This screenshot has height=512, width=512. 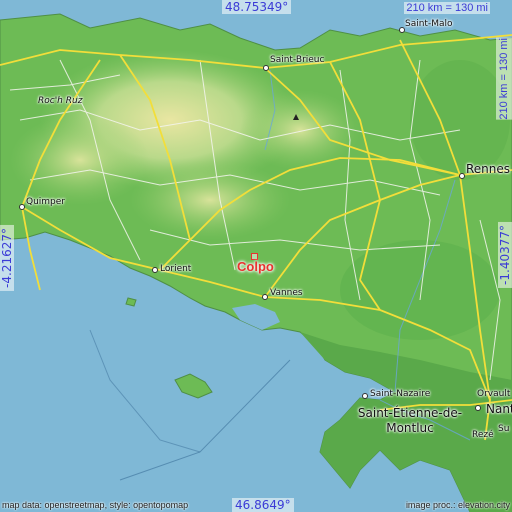 I want to click on scale-horizontal: 210 km = 130 mi, so click(x=447, y=8).